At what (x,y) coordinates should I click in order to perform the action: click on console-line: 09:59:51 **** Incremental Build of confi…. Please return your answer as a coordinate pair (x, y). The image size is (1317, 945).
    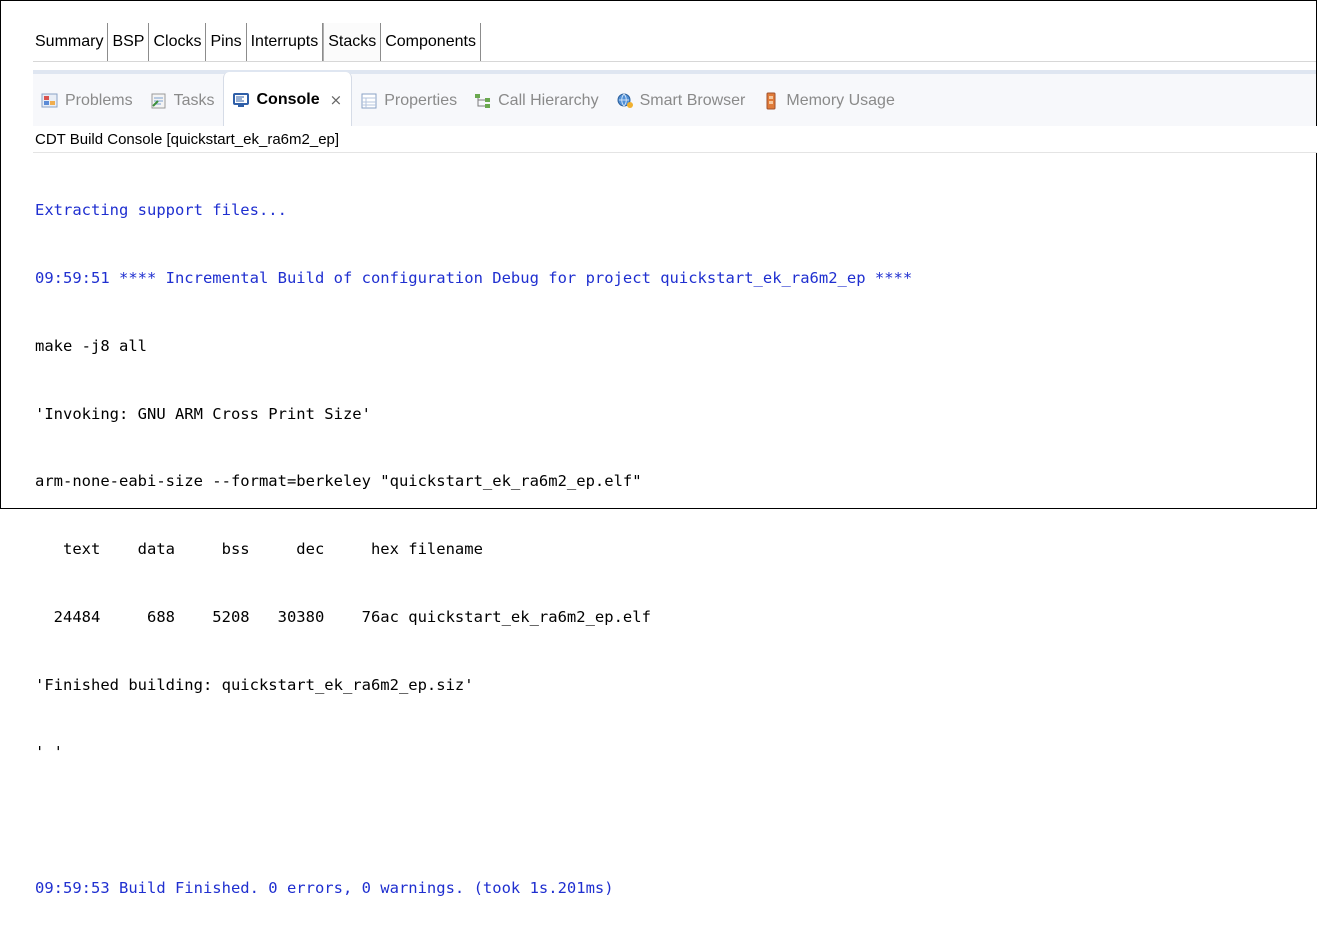
    Looking at the image, I should click on (474, 277).